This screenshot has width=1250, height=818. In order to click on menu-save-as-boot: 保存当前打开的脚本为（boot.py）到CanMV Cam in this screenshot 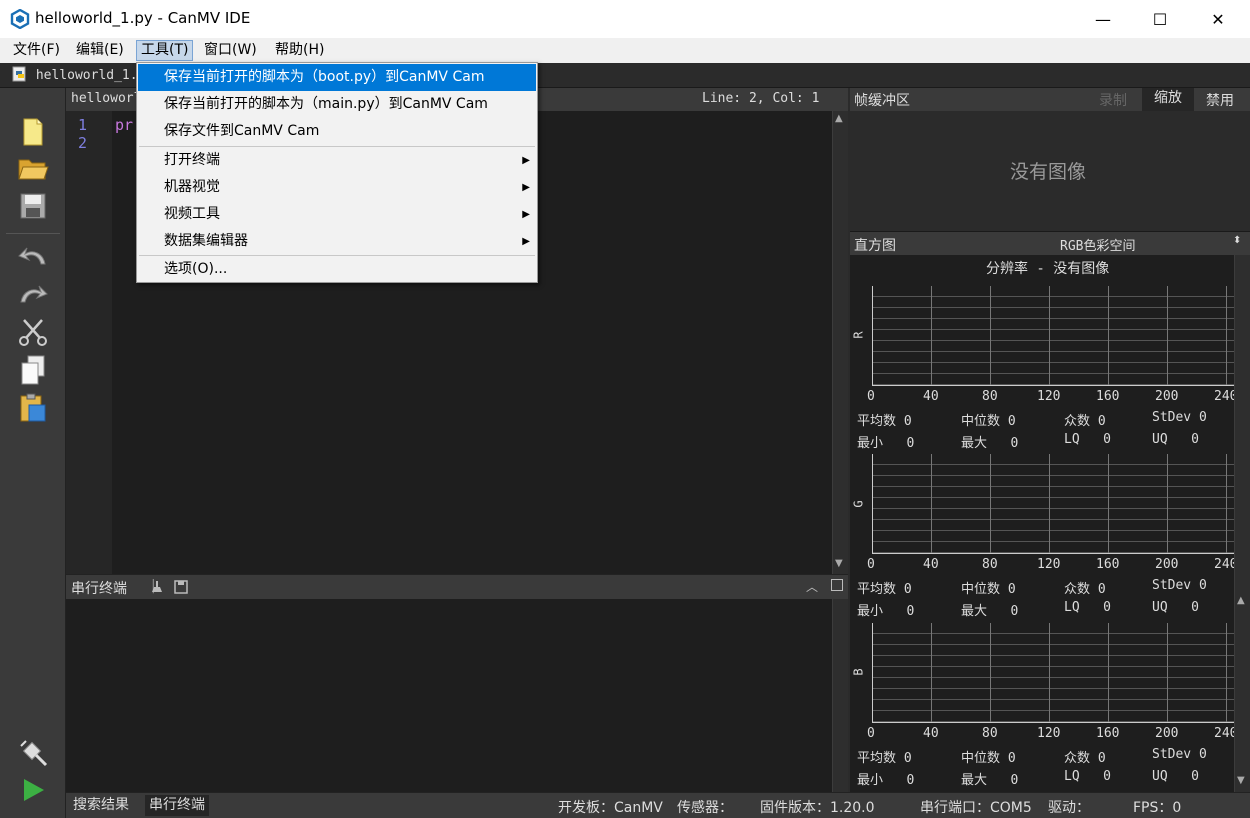, I will do `click(337, 77)`.